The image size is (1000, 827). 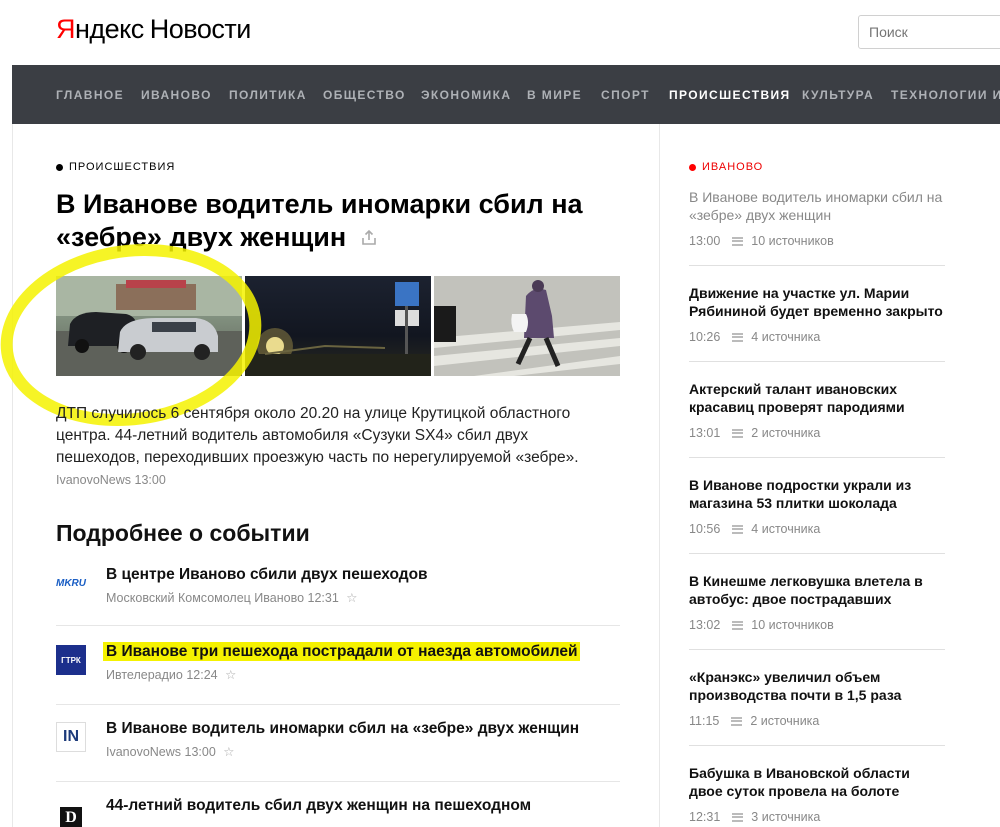 What do you see at coordinates (625, 95) in the screenshot?
I see `nav-item-sport: СПОРТ` at bounding box center [625, 95].